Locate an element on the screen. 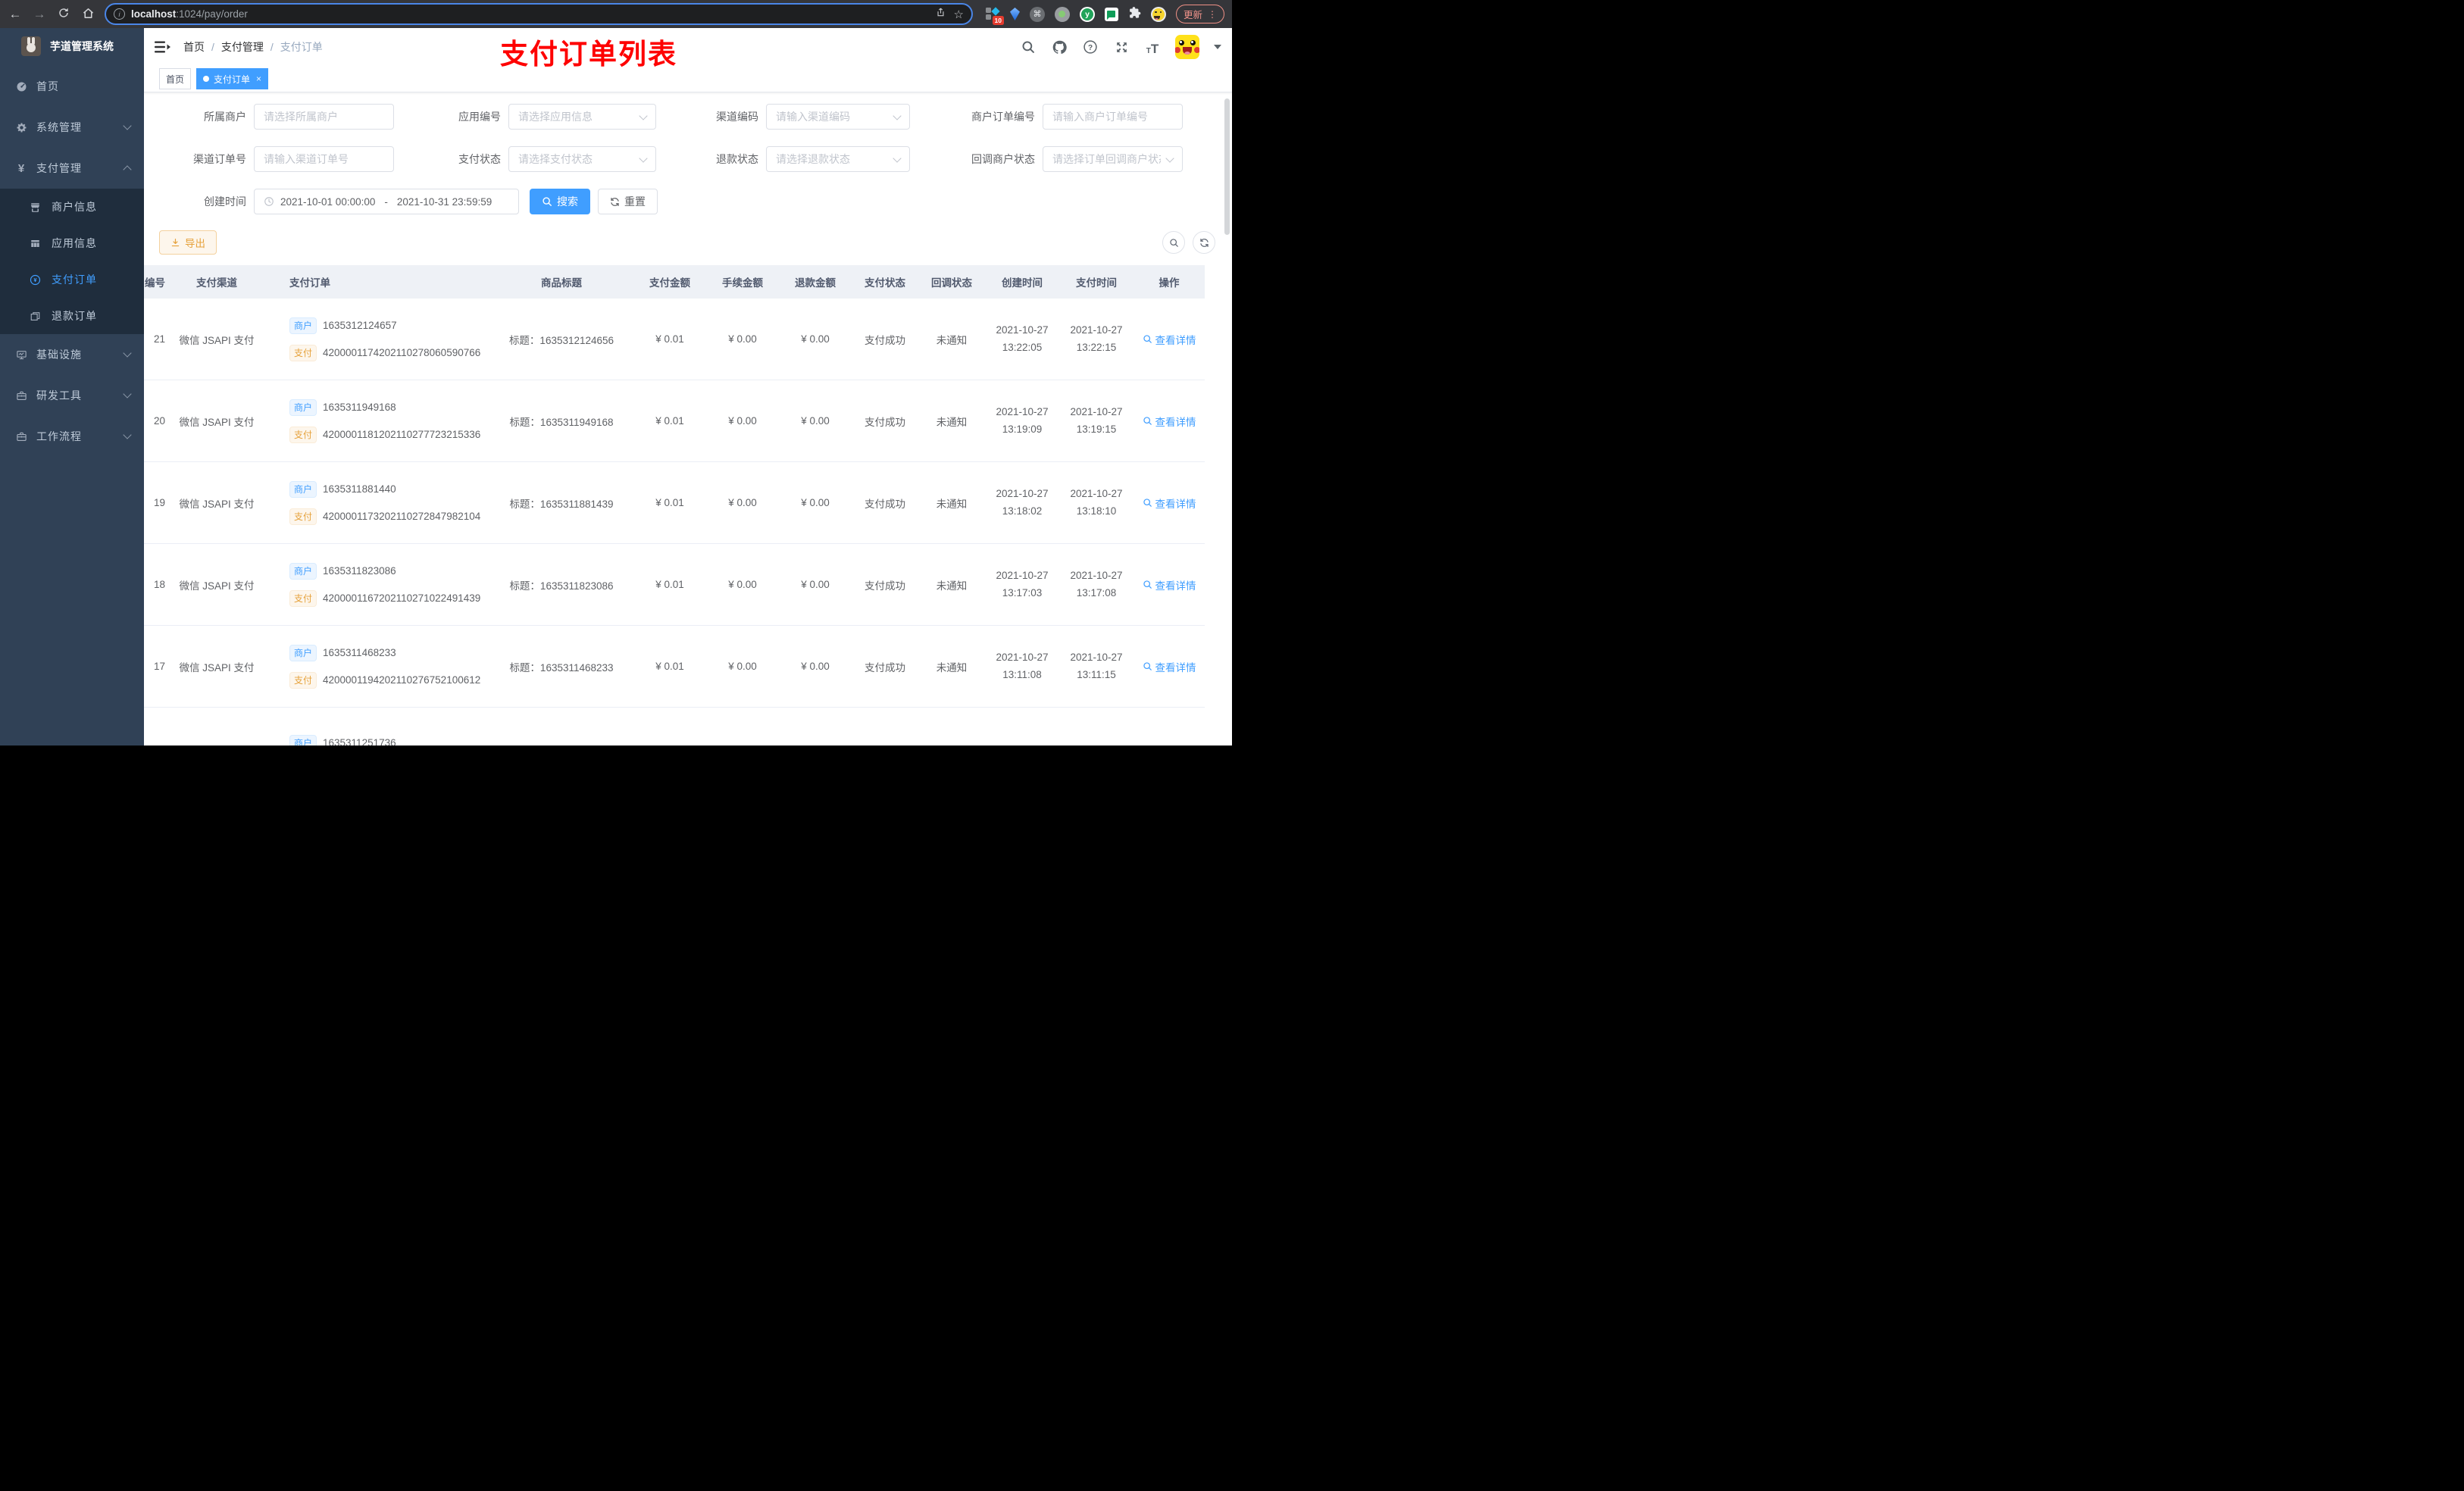  filter-label-channel-order-no: 渠道订单号 is located at coordinates (219, 159).